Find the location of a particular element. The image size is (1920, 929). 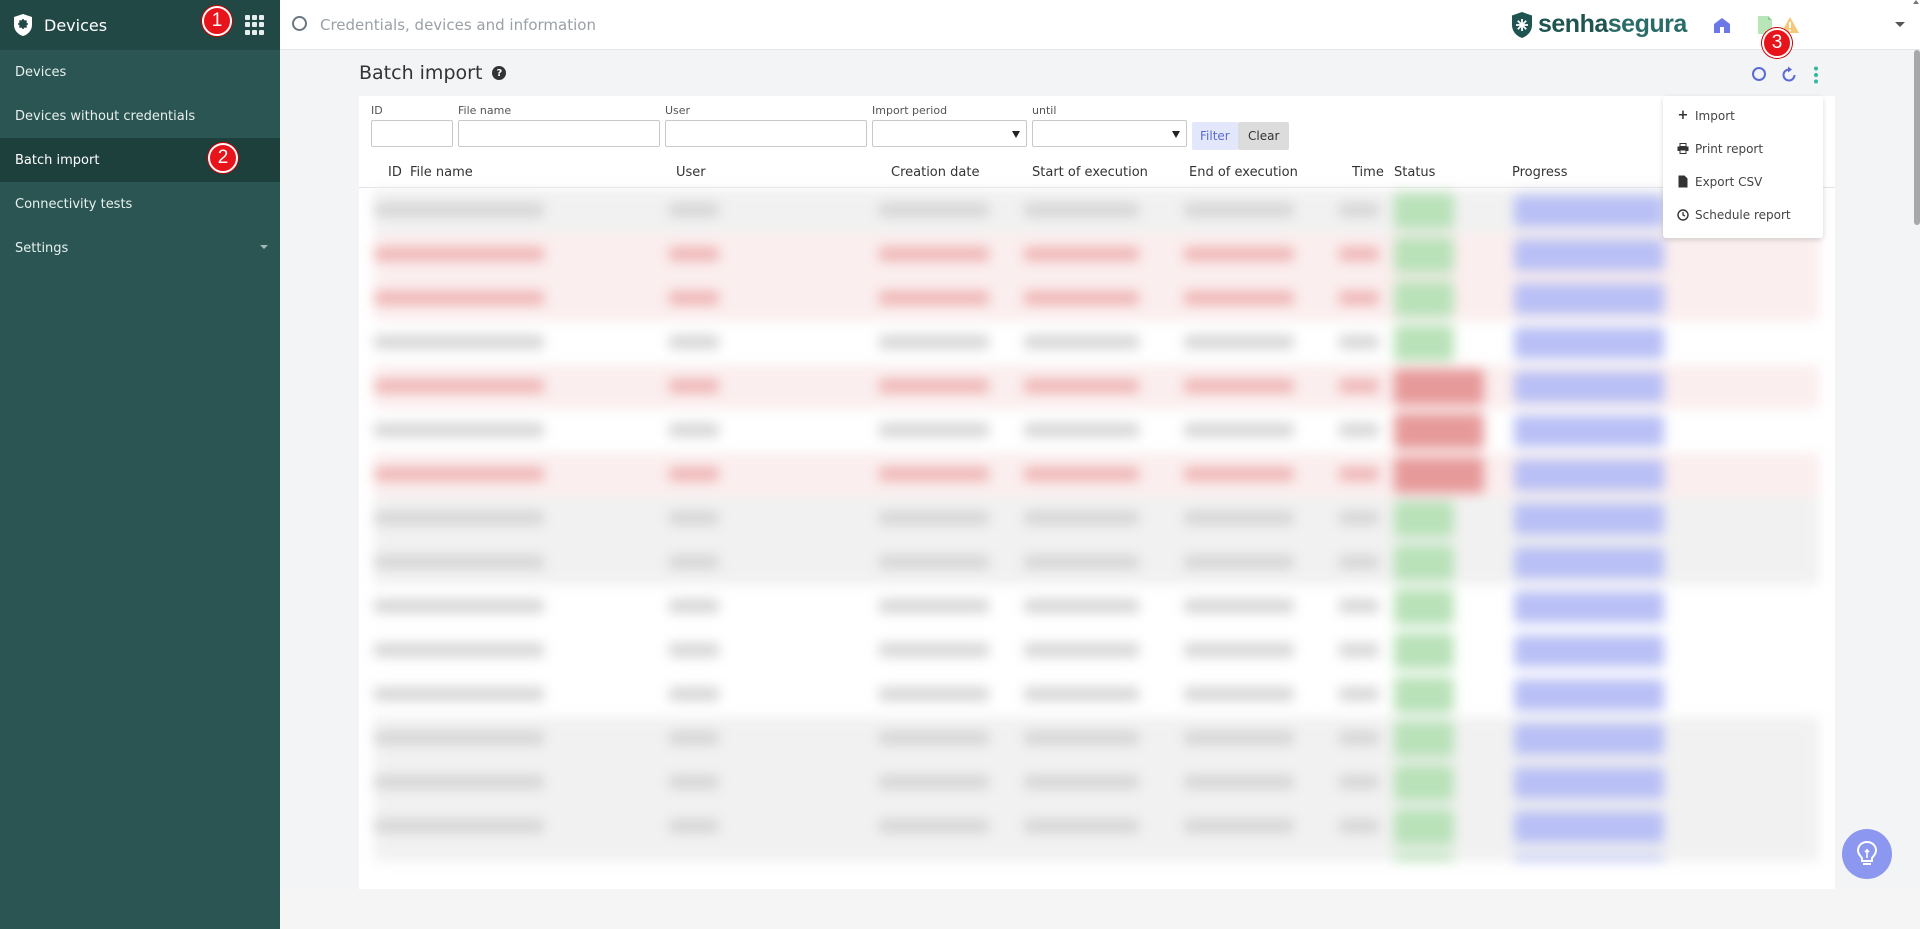

home-icon is located at coordinates (1722, 25).